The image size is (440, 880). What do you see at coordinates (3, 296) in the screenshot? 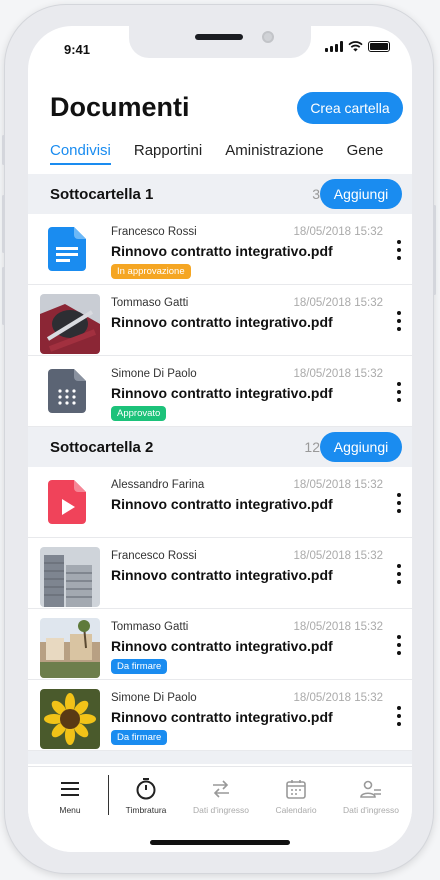
I see `volume-down-button` at bounding box center [3, 296].